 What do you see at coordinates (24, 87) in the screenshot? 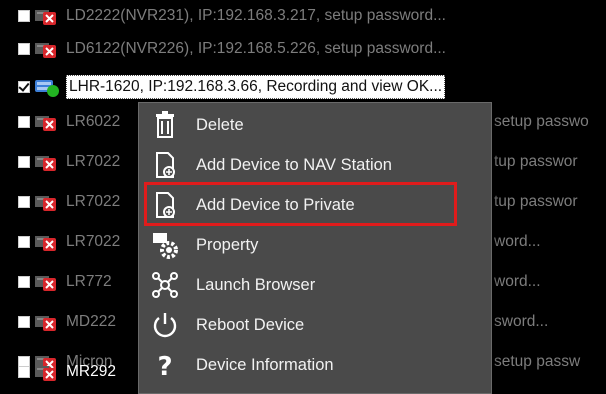
I see `device-checkbox-checked` at bounding box center [24, 87].